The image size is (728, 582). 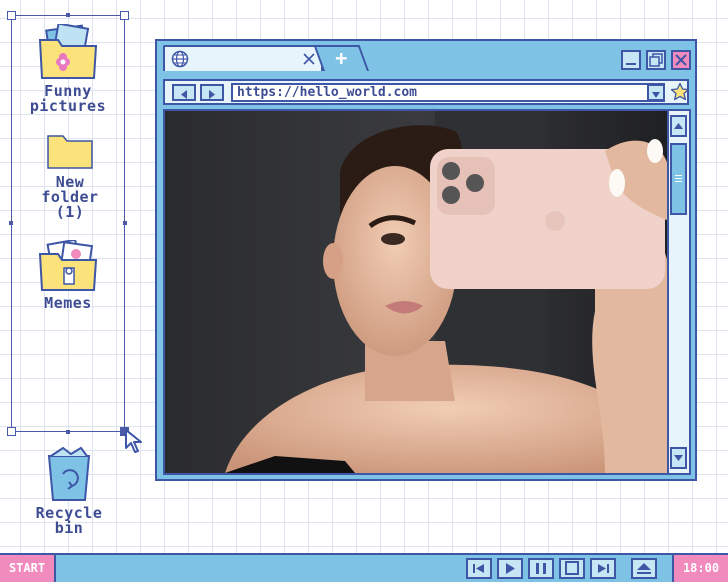 What do you see at coordinates (426, 58) in the screenshot?
I see `title-bar: +` at bounding box center [426, 58].